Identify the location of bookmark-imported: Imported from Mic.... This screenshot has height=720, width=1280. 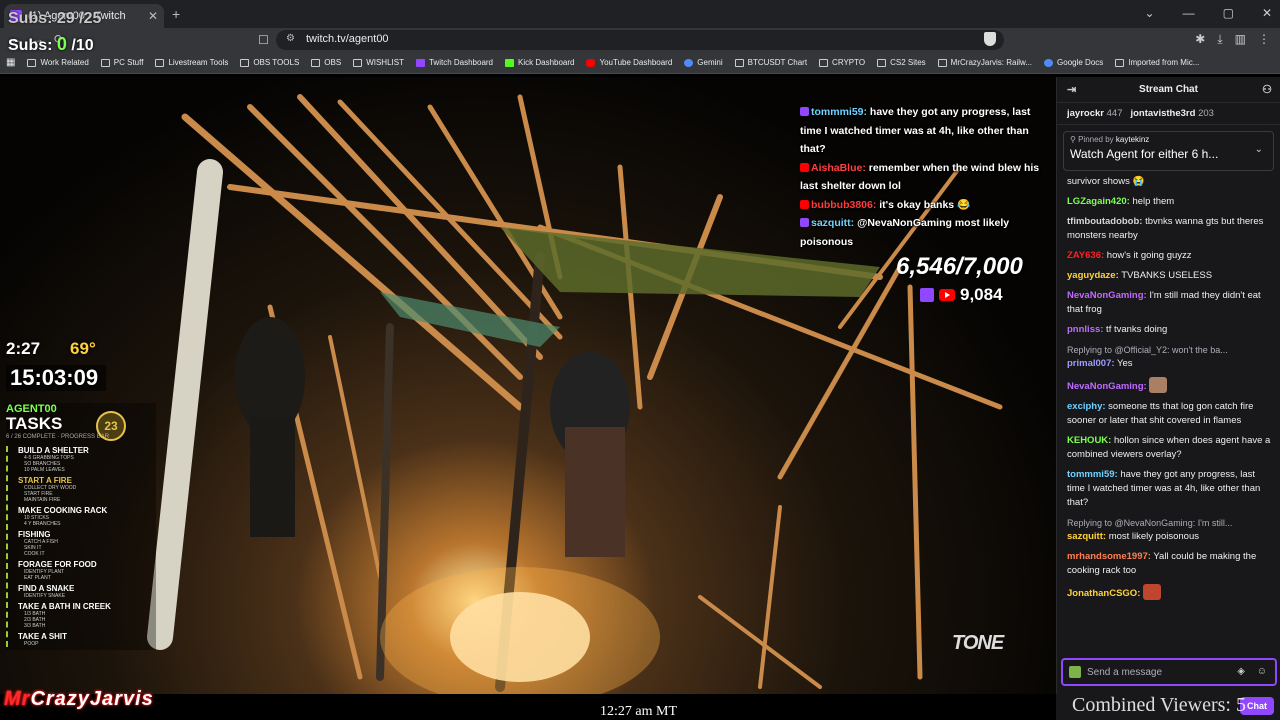
(1157, 62).